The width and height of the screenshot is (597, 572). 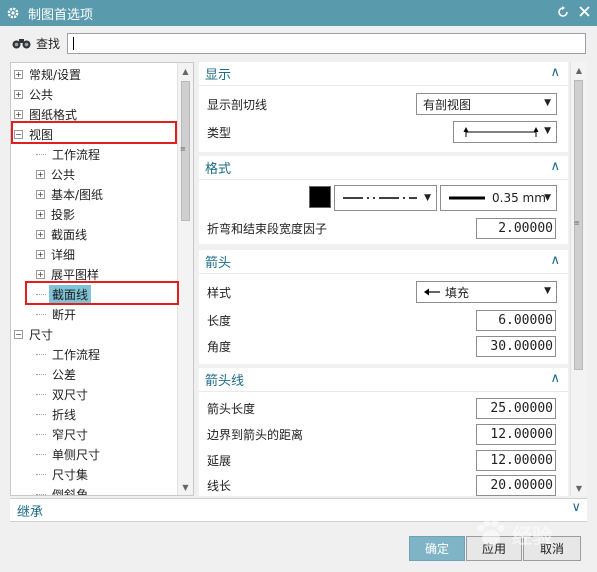 What do you see at coordinates (94, 132) in the screenshot?
I see `highlight-box-view` at bounding box center [94, 132].